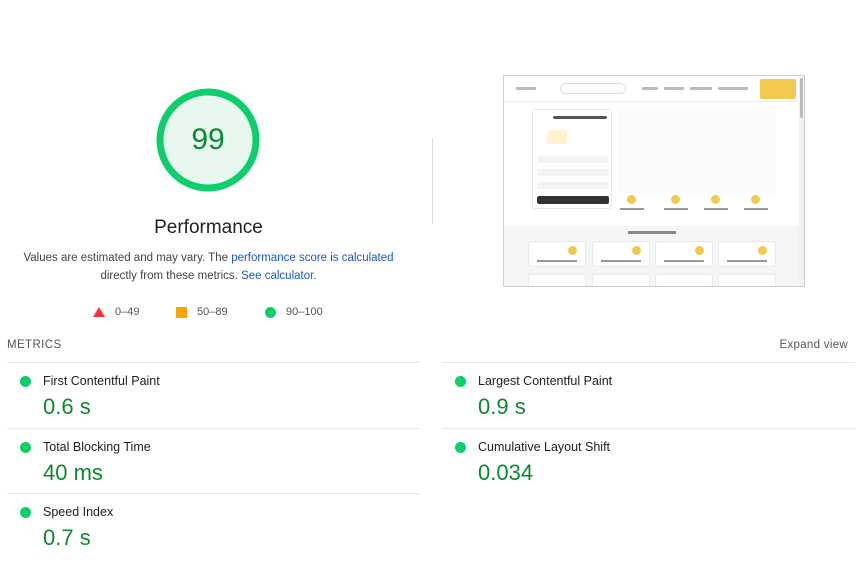 The image size is (857, 564). What do you see at coordinates (213, 526) in the screenshot?
I see `metric-speed-index: Speed Index 0.7 s` at bounding box center [213, 526].